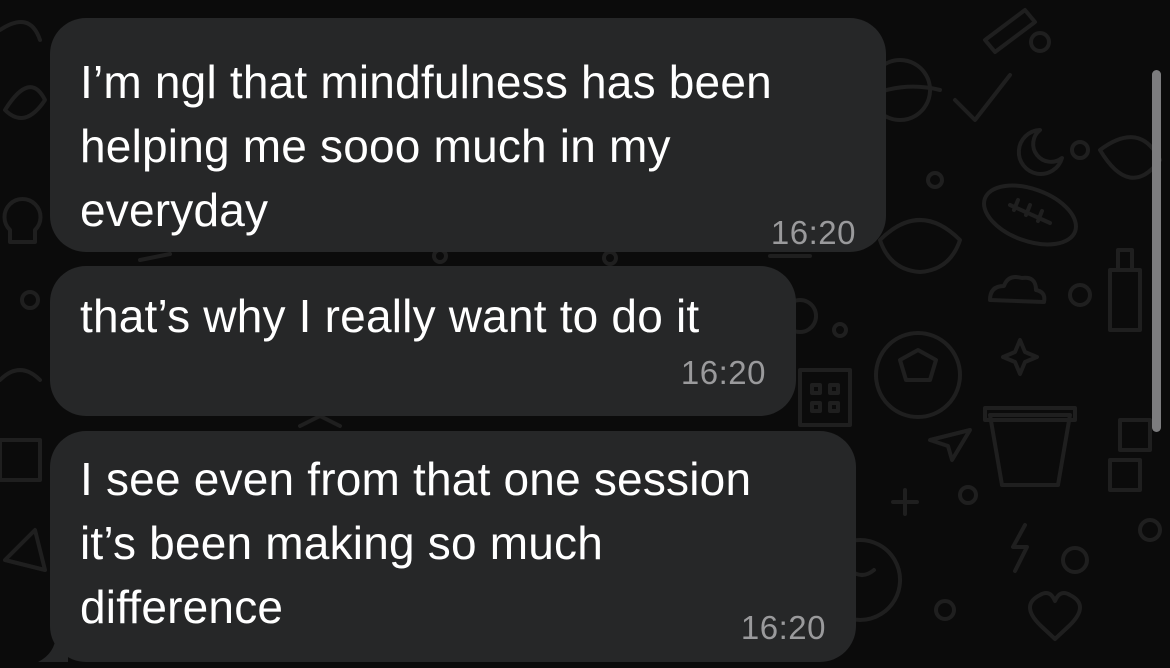 The image size is (1170, 668). Describe the element at coordinates (22, 220) in the screenshot. I see `doodle-bulb-icon` at that location.